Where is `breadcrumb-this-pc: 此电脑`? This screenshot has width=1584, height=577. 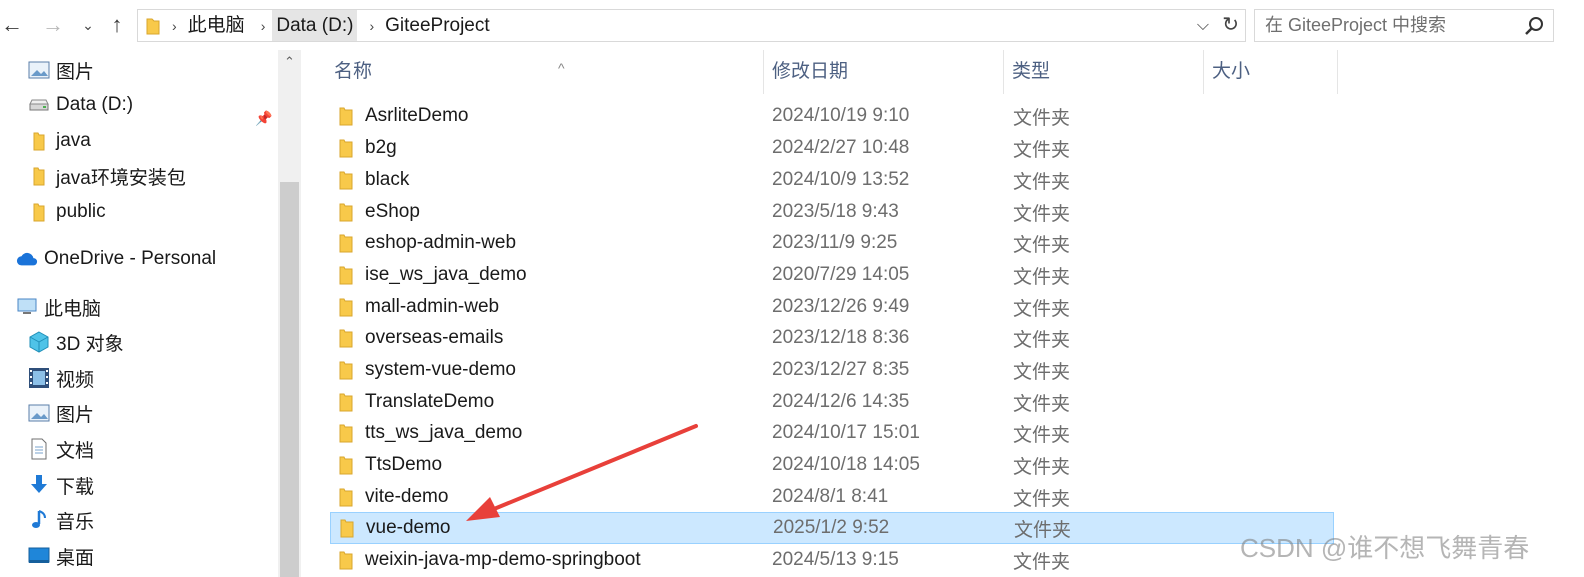 breadcrumb-this-pc: 此电脑 is located at coordinates (216, 25).